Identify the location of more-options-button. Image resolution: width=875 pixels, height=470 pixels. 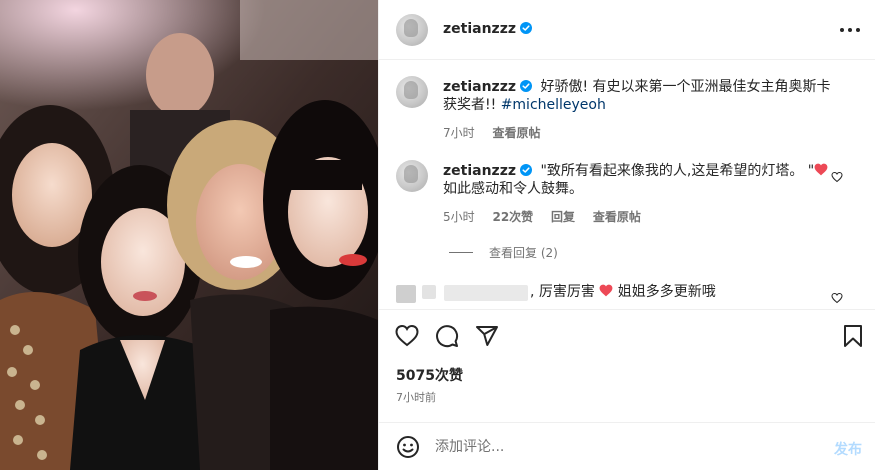
(850, 30).